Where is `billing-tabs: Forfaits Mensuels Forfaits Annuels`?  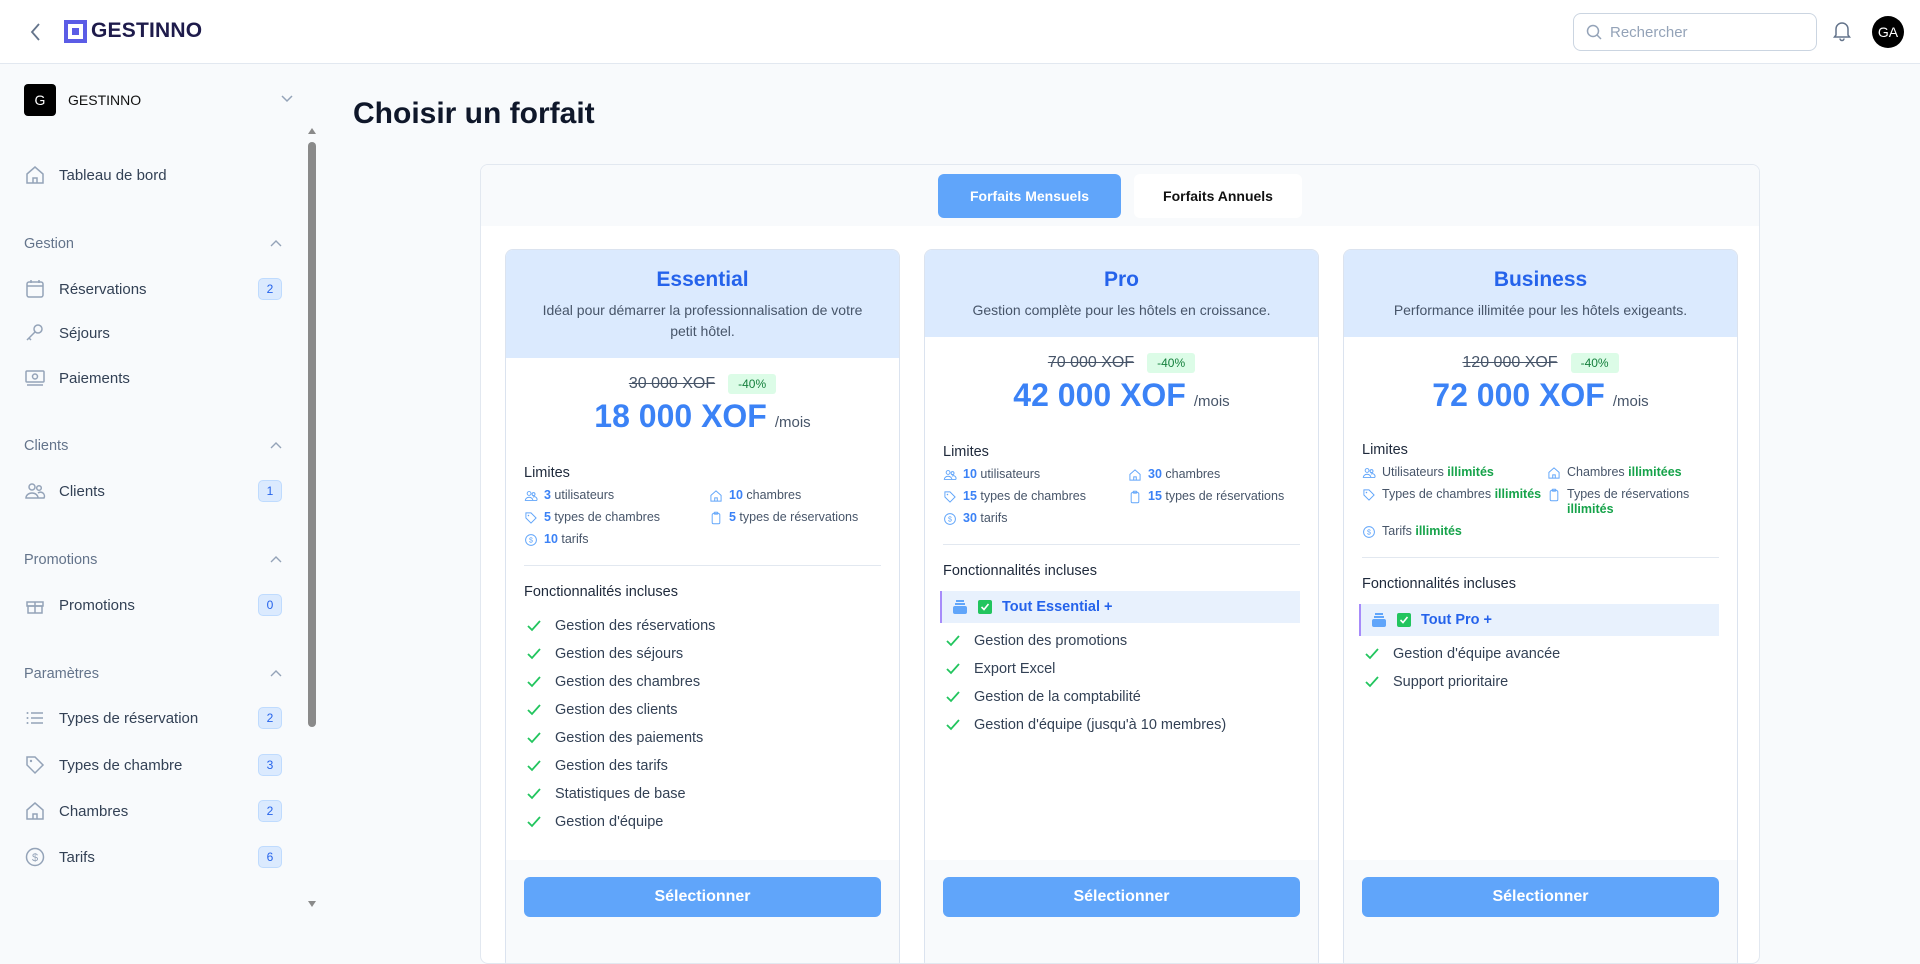
billing-tabs: Forfaits Mensuels Forfaits Annuels is located at coordinates (1120, 195).